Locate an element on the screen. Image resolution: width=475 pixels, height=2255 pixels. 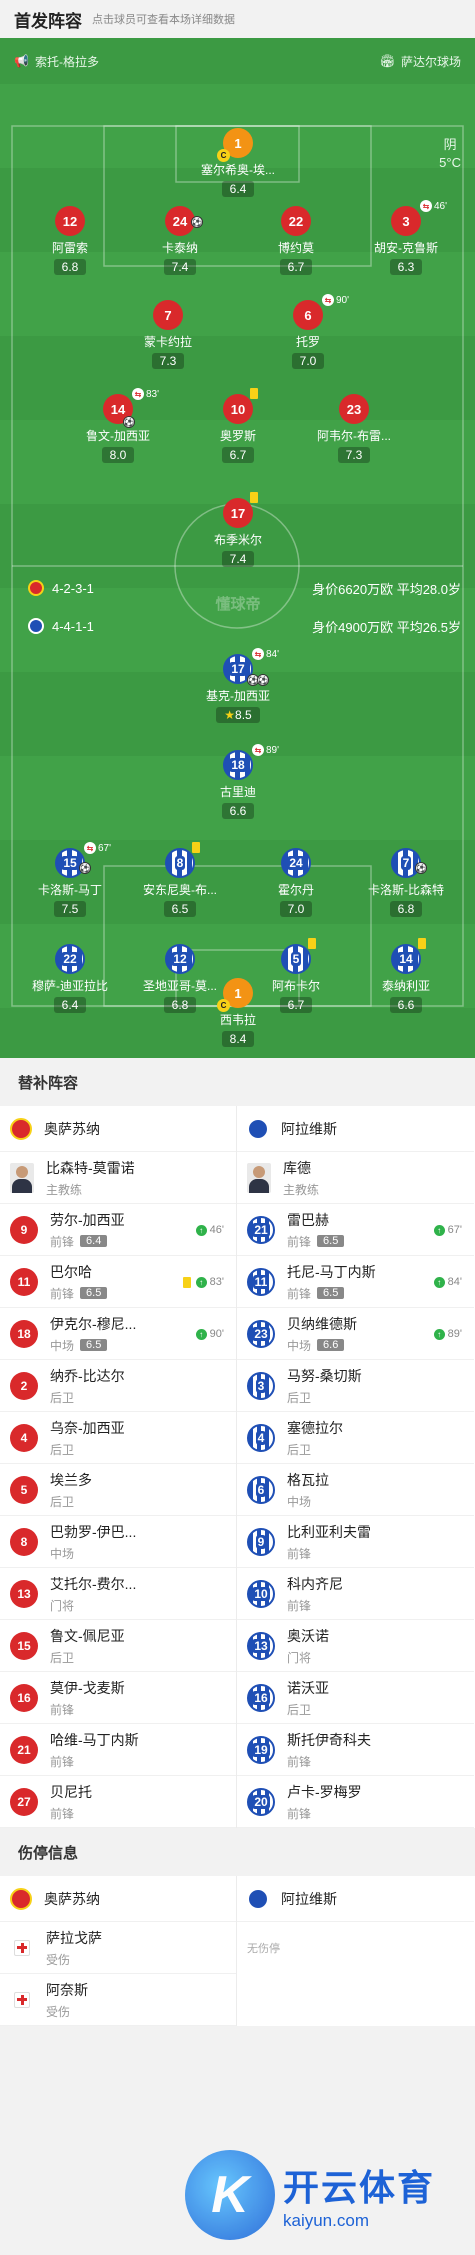
player-name: 比利亚利夫雷 is located at coordinates (329, 1531).